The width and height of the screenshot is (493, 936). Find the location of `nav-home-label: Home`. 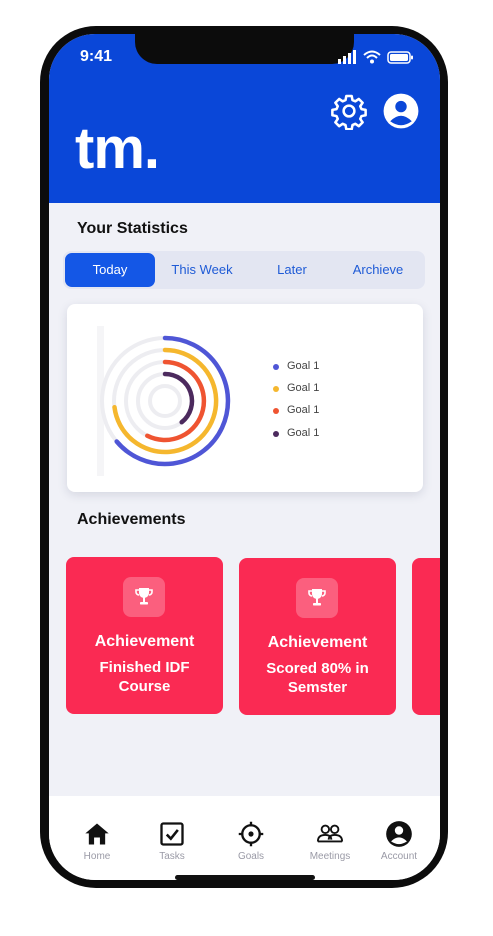

nav-home-label: Home is located at coordinates (97, 856).